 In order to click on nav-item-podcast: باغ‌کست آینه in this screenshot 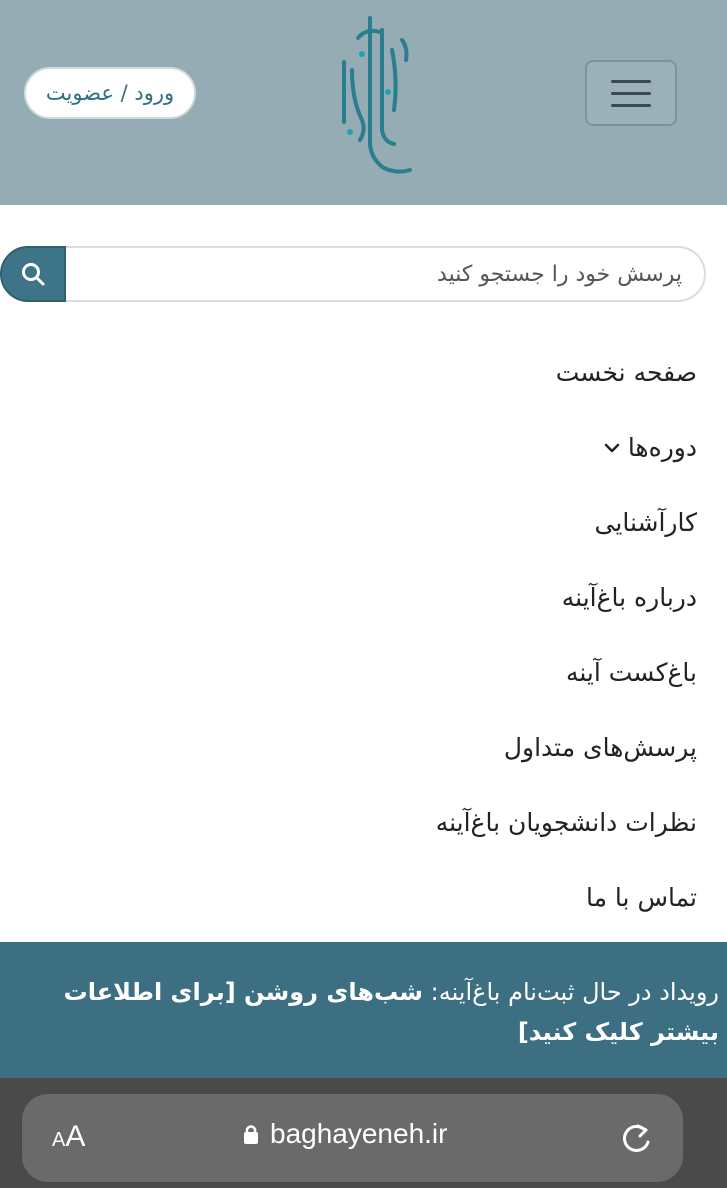, I will do `click(357, 672)`.